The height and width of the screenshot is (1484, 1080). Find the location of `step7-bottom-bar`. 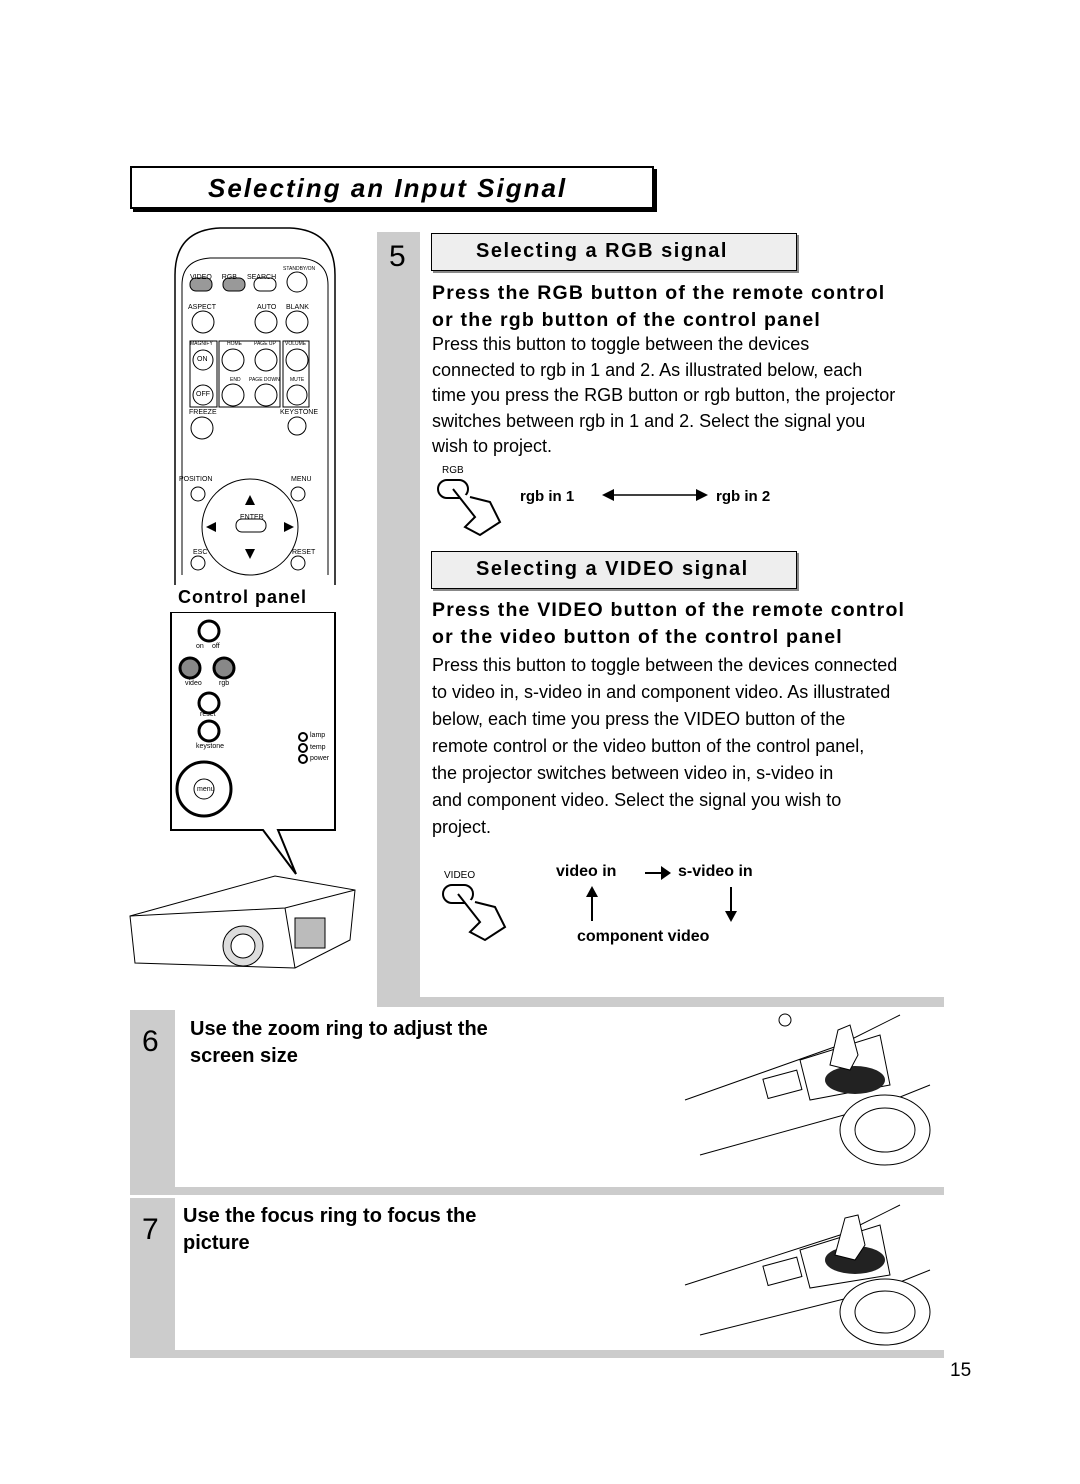

step7-bottom-bar is located at coordinates (537, 1354).